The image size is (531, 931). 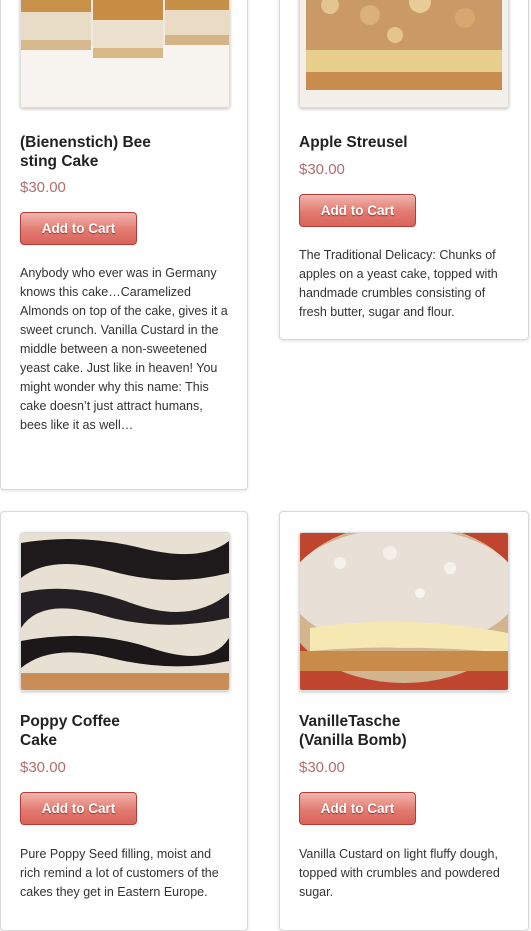 What do you see at coordinates (353, 142) in the screenshot?
I see `title-line-1: Apple Streusel` at bounding box center [353, 142].